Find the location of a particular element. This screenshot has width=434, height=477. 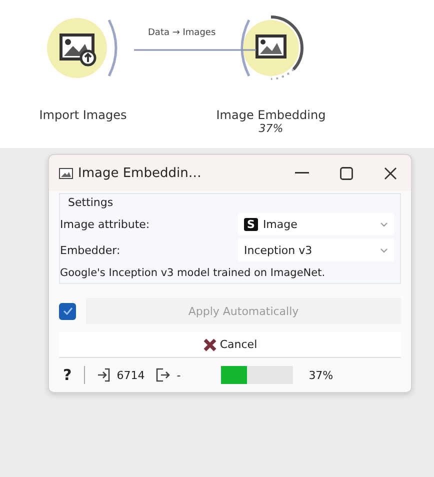

cross-icon is located at coordinates (209, 345).